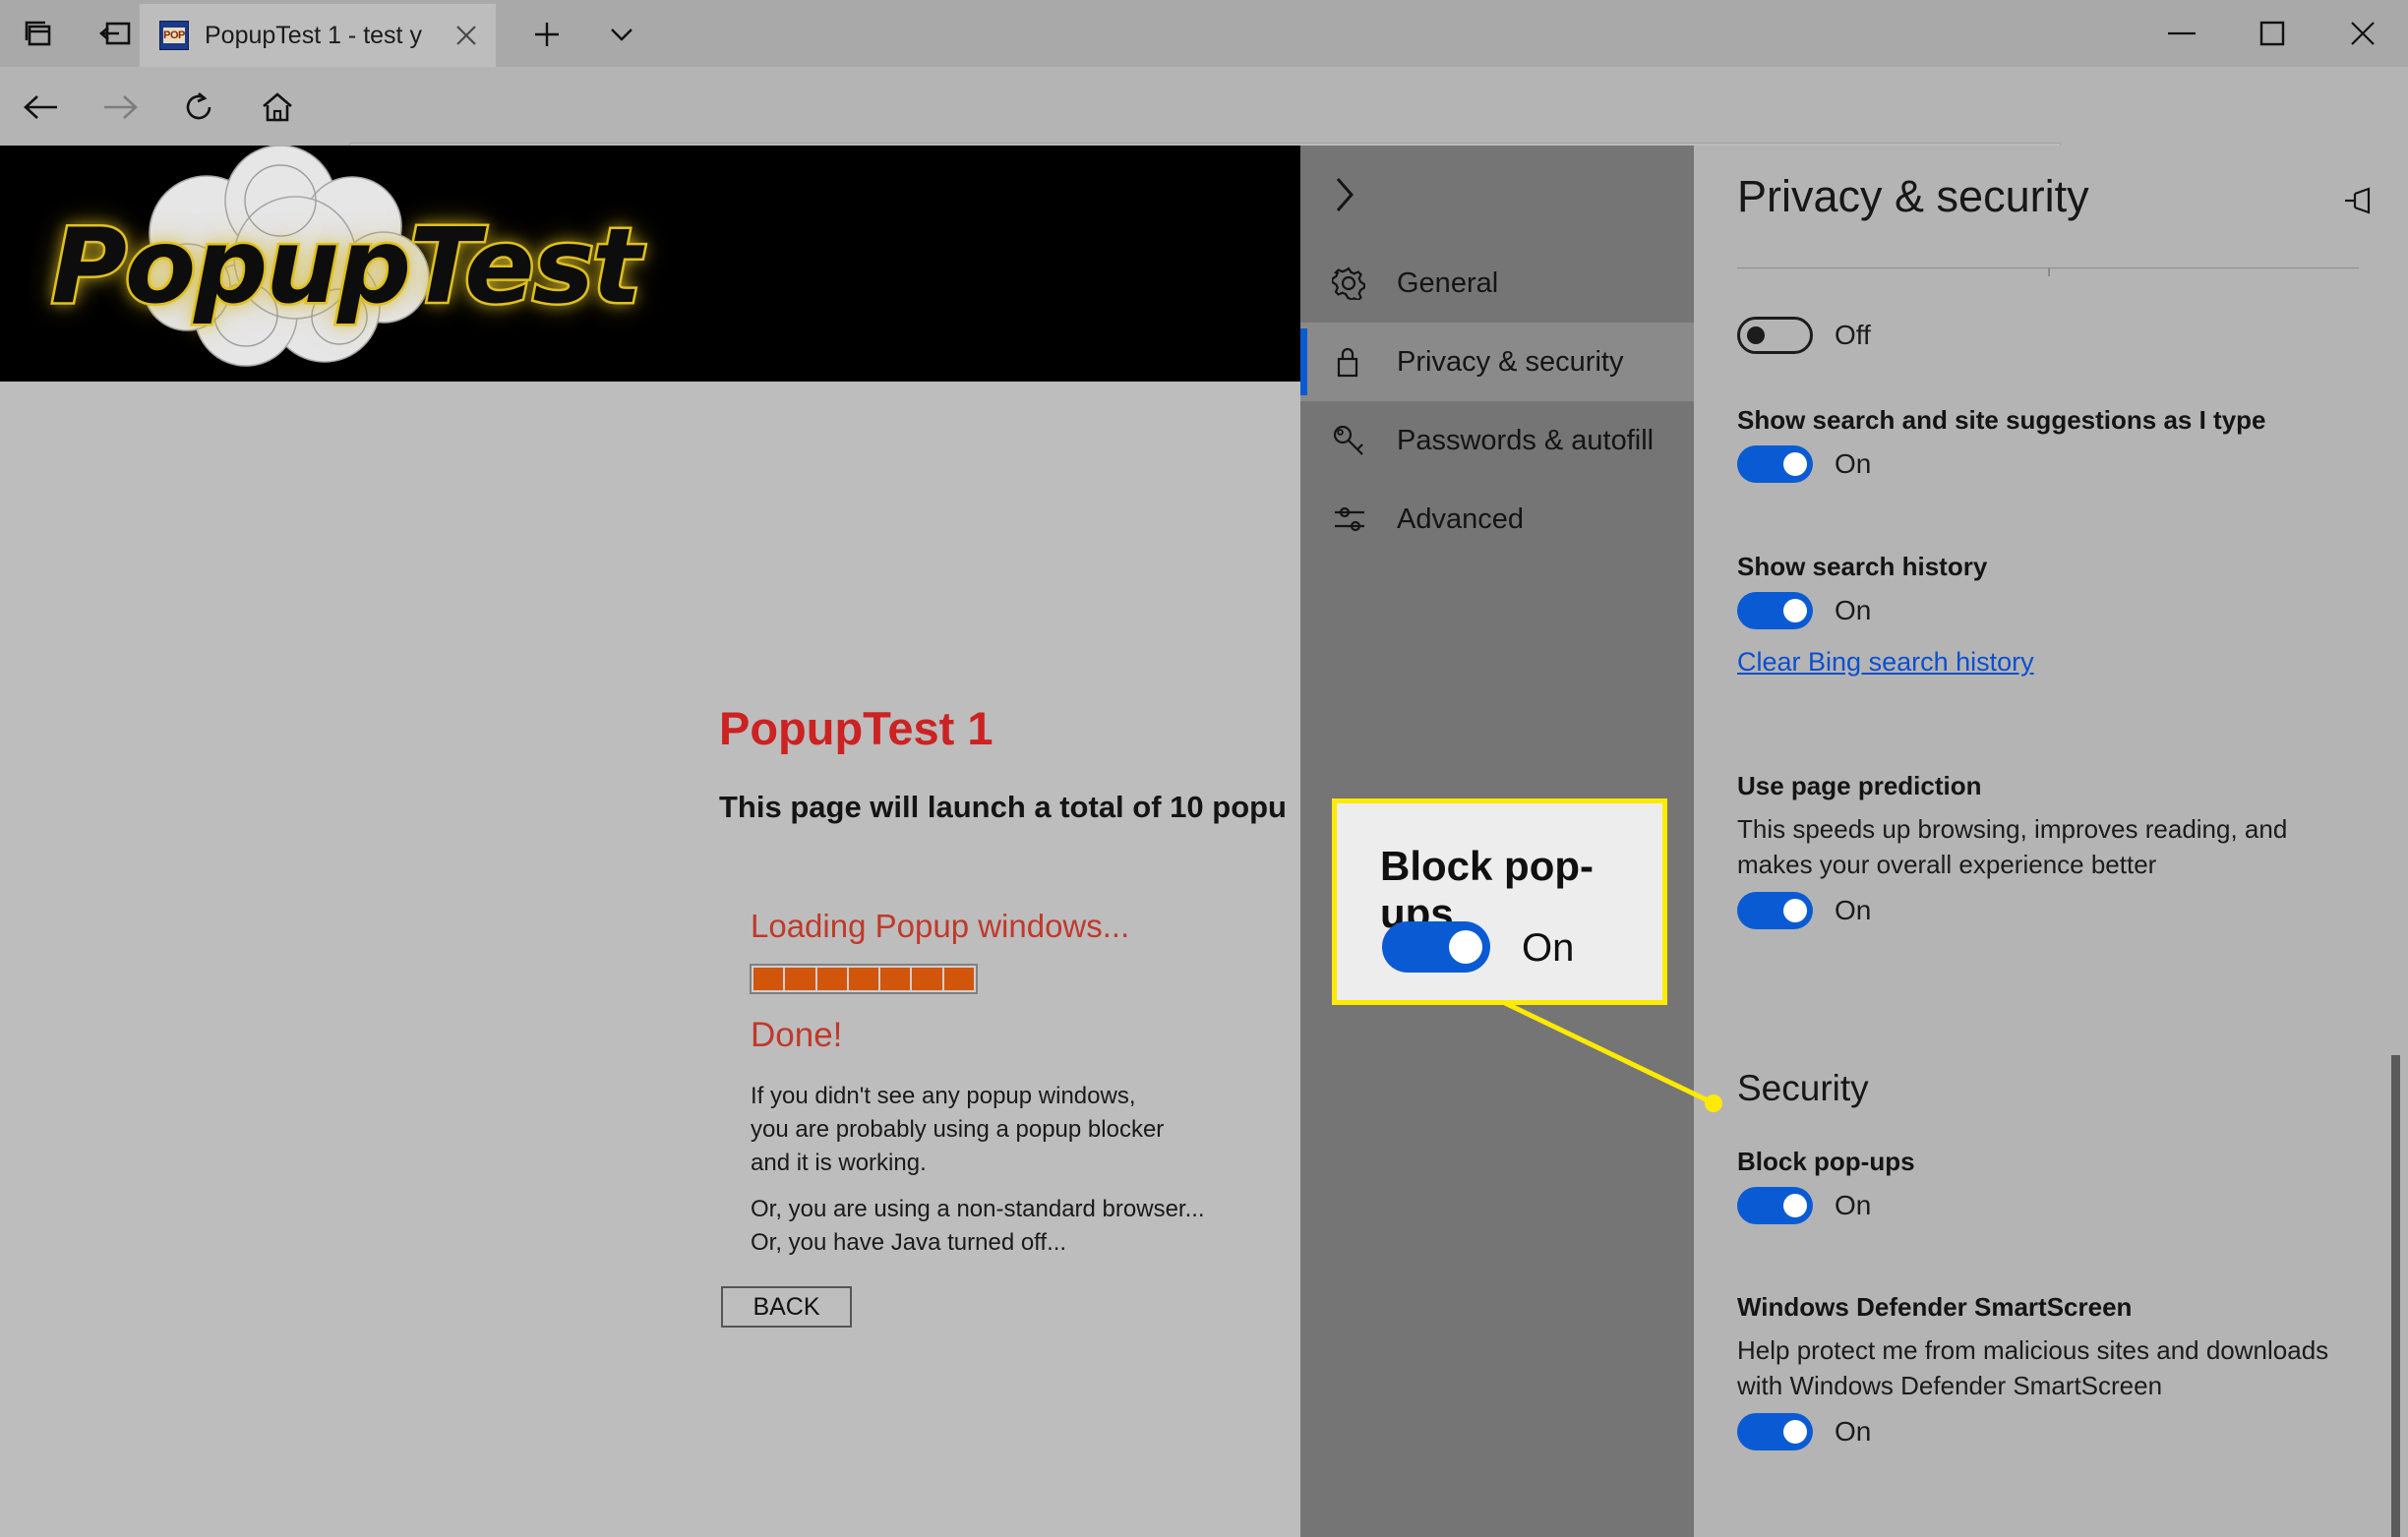 This screenshot has height=1537, width=2408. What do you see at coordinates (198, 107) in the screenshot?
I see `refresh-icon` at bounding box center [198, 107].